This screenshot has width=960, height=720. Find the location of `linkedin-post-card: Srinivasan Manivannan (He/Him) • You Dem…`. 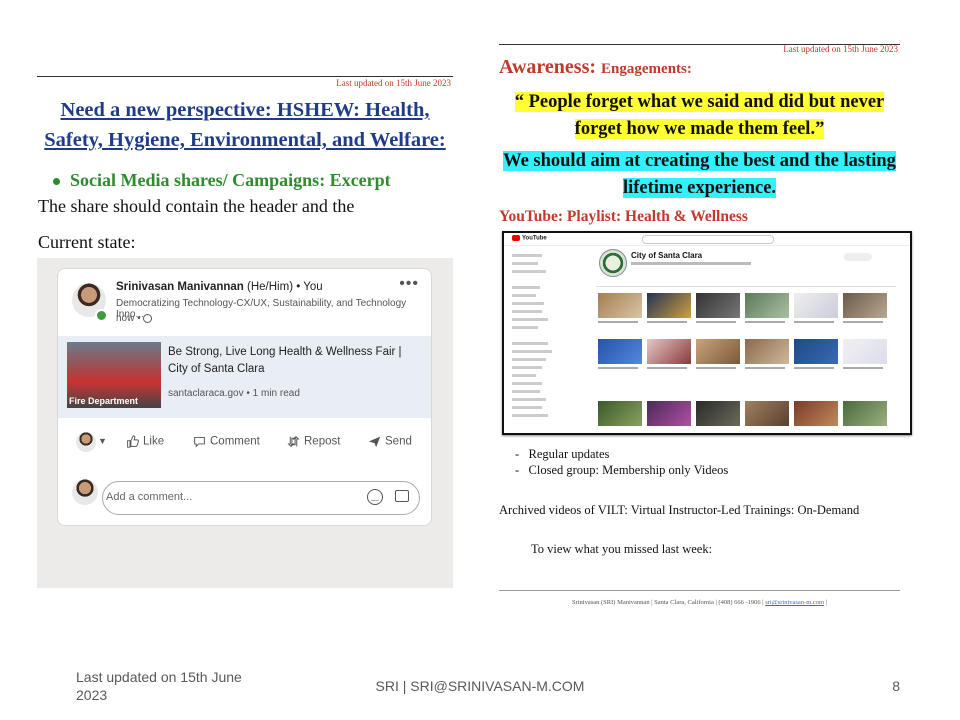

linkedin-post-card: Srinivasan Manivannan (He/Him) • You Dem… is located at coordinates (244, 397).